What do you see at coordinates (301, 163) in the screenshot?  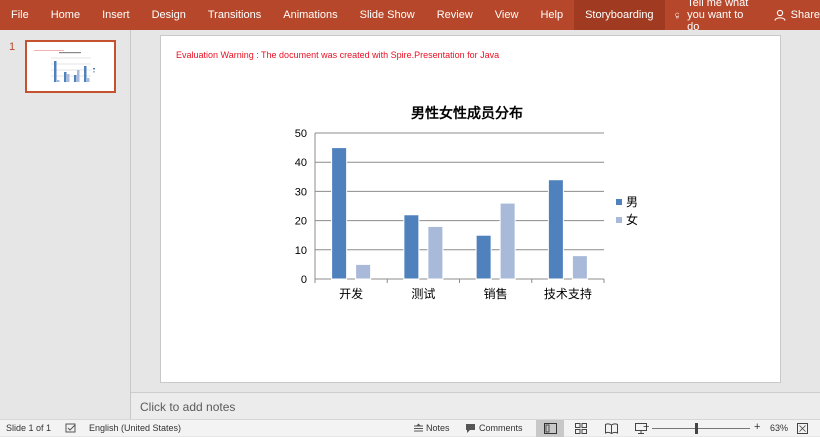 I see `y-tick-label: 40` at bounding box center [301, 163].